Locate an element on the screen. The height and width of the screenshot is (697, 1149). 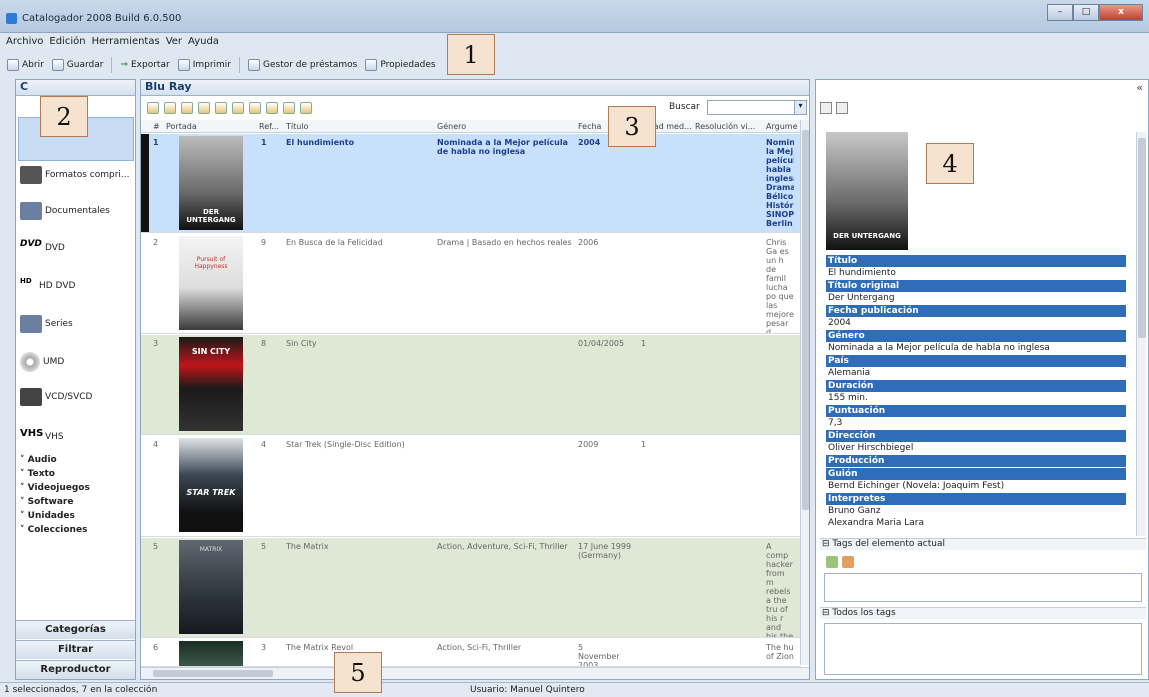
collection-toolbar: Buscar ▾ is located at coordinates (475, 108).